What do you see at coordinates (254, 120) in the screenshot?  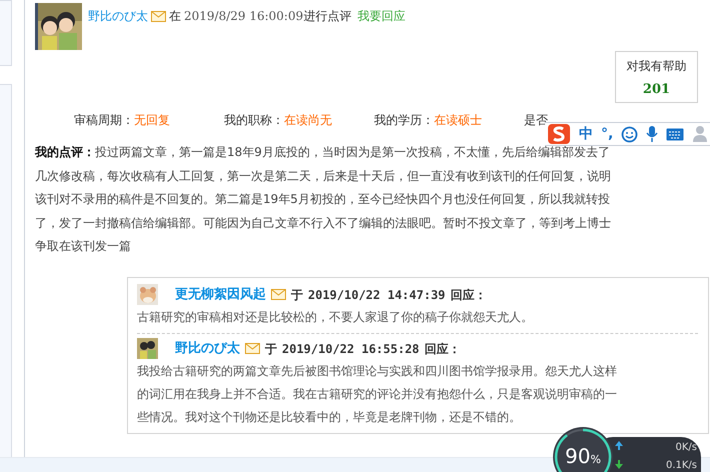 I see `field-label: 我的职称：` at bounding box center [254, 120].